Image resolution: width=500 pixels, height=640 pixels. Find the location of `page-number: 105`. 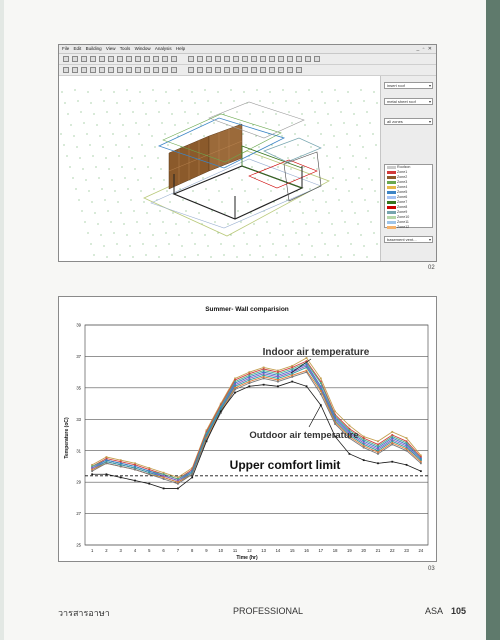

page-number: 105 is located at coordinates (459, 611).